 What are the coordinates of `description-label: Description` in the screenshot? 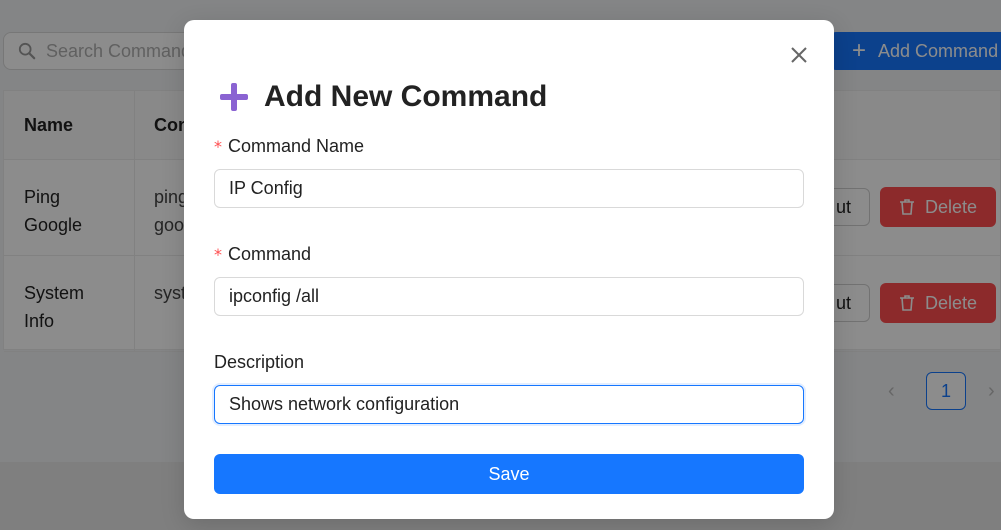 It's located at (259, 362).